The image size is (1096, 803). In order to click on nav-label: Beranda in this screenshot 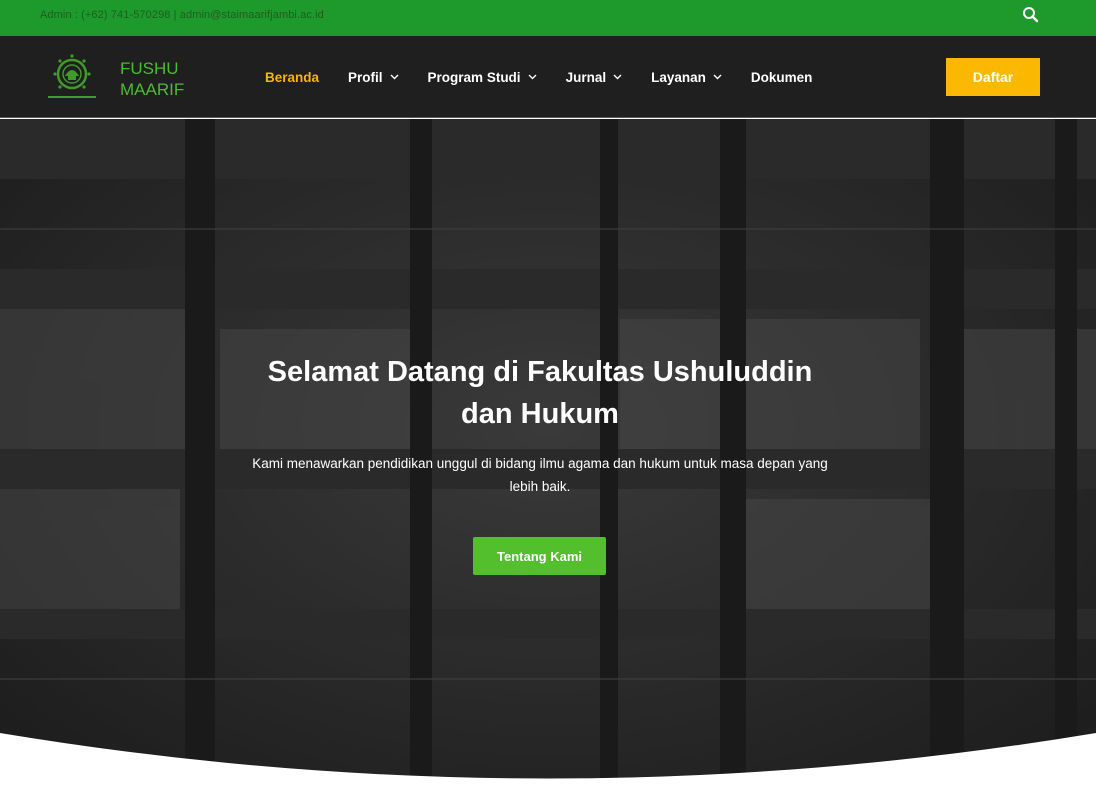, I will do `click(292, 77)`.